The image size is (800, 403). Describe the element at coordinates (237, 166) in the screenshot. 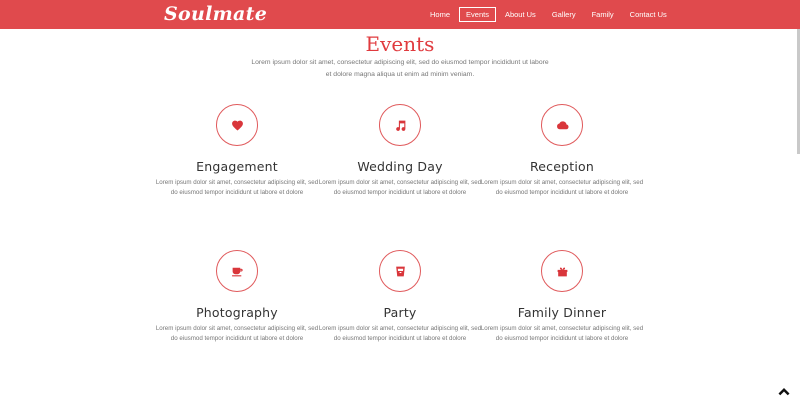

I see `event-title: Engagement` at that location.